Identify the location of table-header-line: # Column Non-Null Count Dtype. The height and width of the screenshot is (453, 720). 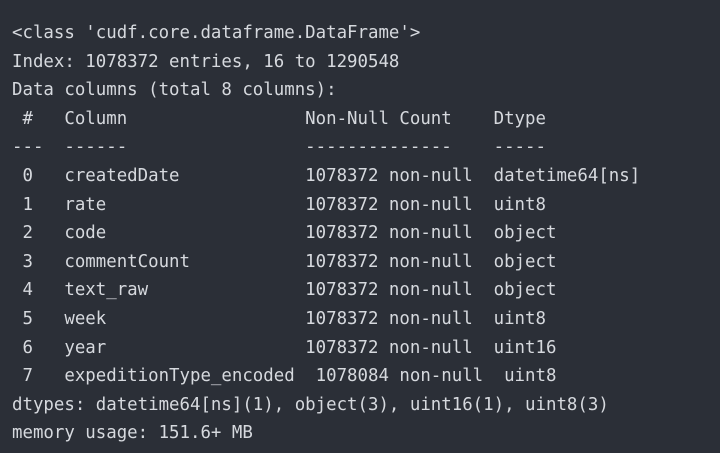
(279, 118).